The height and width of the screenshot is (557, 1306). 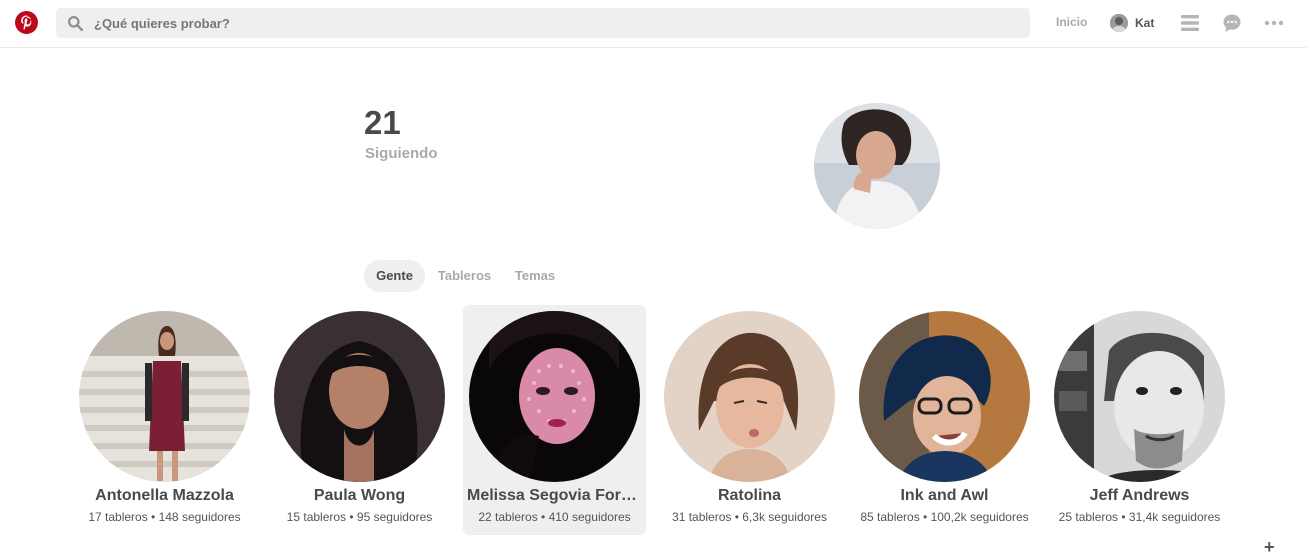 What do you see at coordinates (359, 495) in the screenshot?
I see `person-name: Paula Wong` at bounding box center [359, 495].